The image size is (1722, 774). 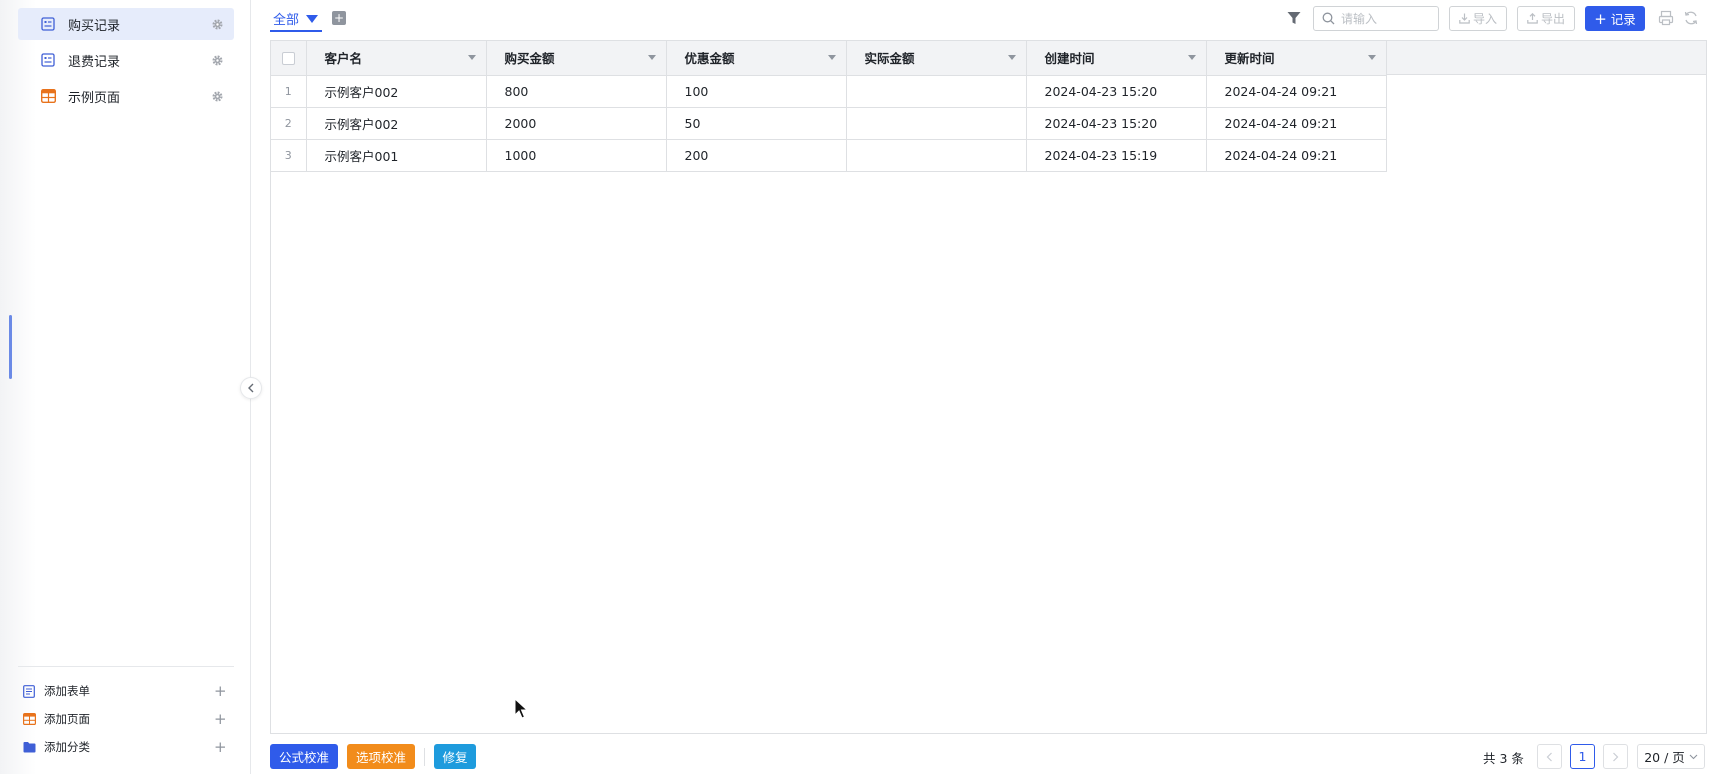 I want to click on column-header-customer: 客户名, so click(x=396, y=58).